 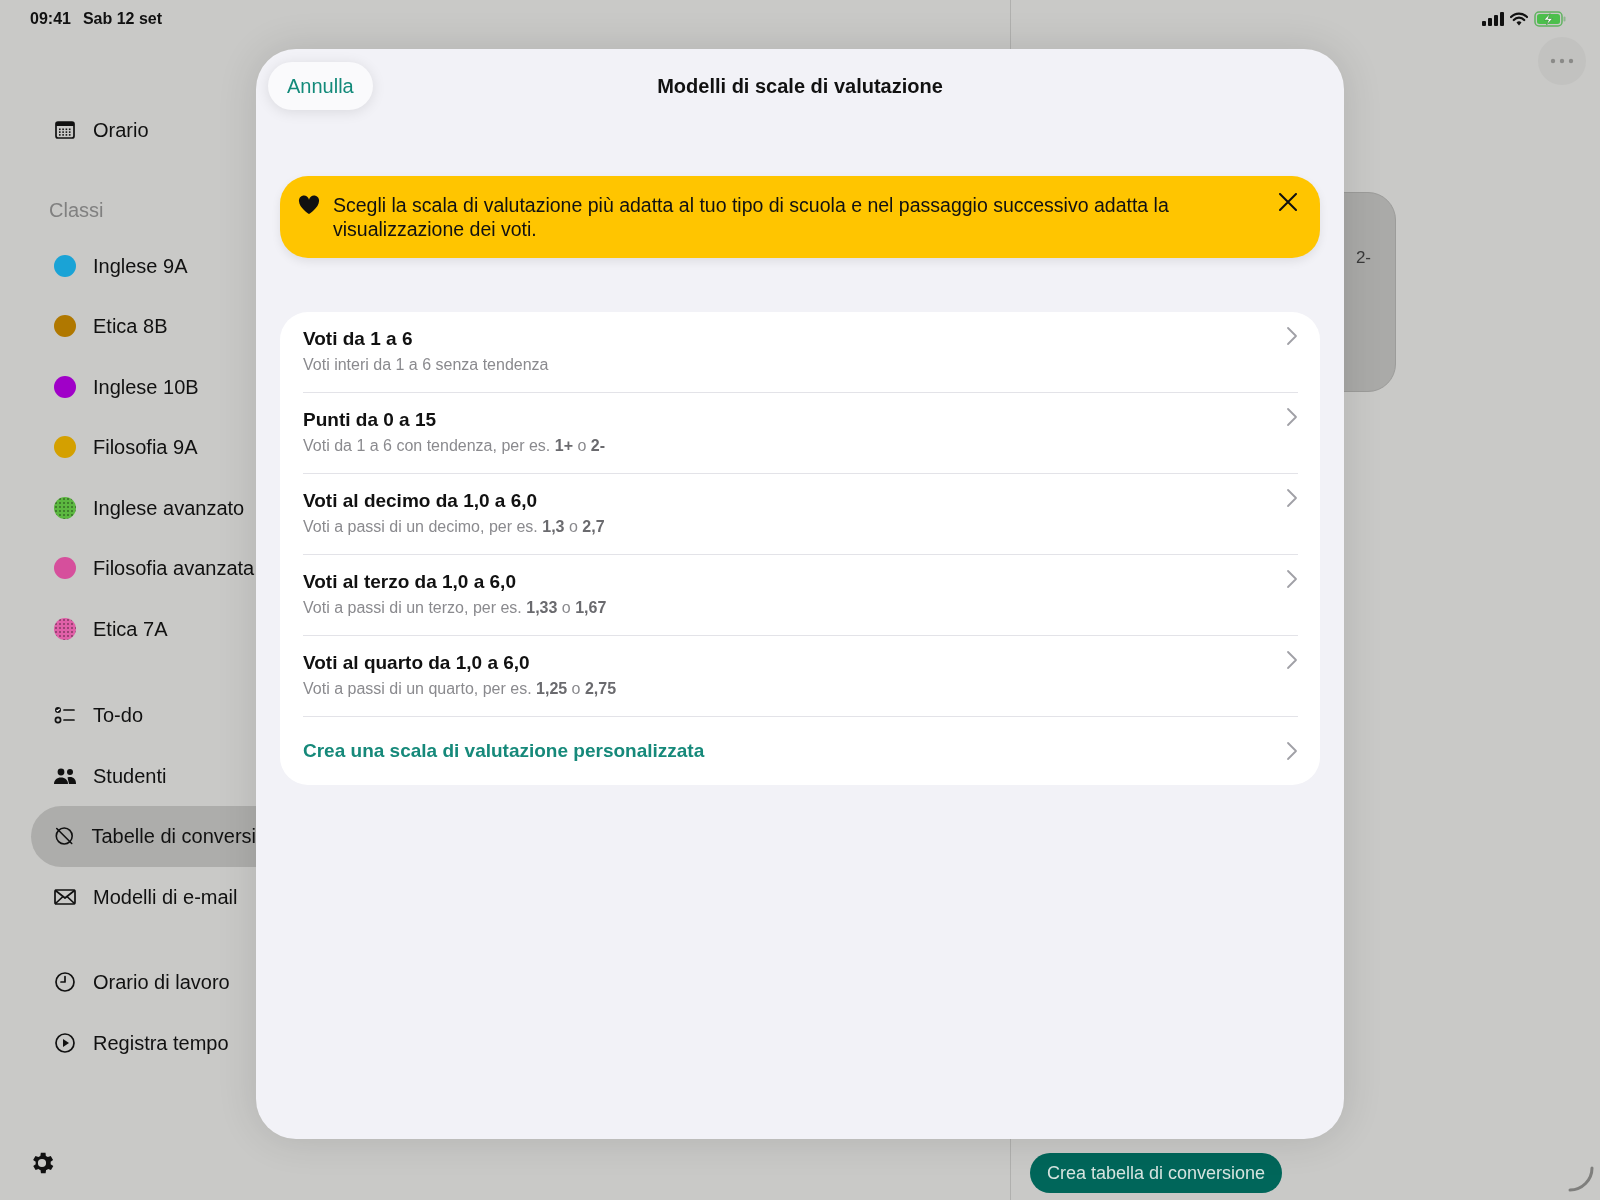 I want to click on sidebar-item: Inglese 9A, so click(x=143, y=265).